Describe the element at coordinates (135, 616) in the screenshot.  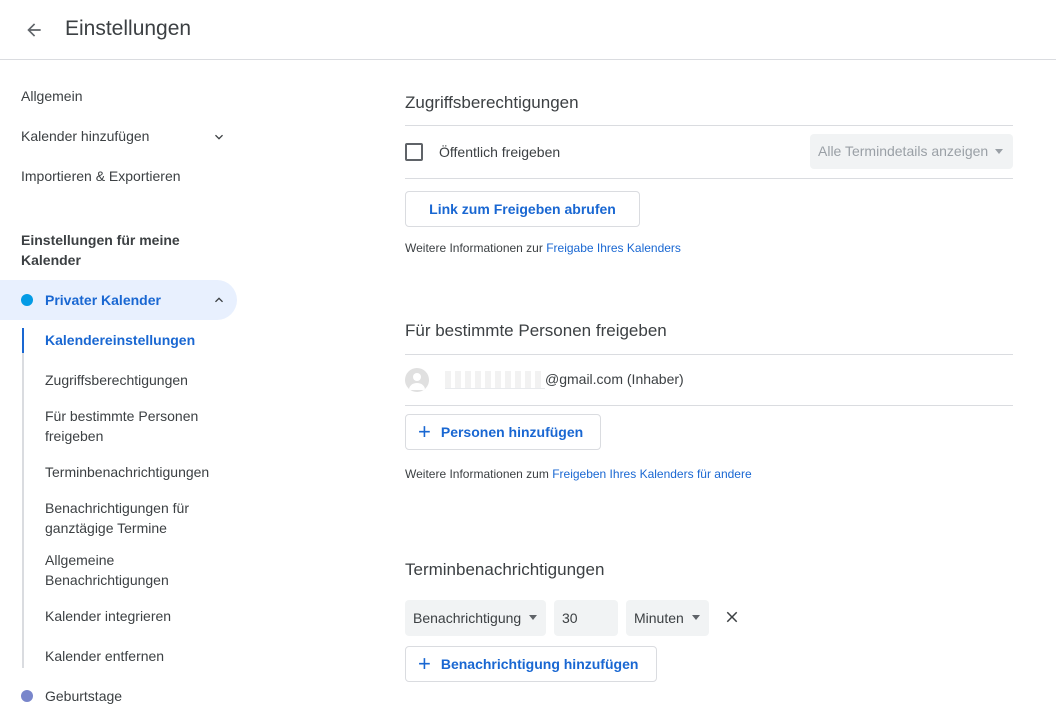
I see `sub-item-integrate-calendar: Kalender integrieren` at that location.